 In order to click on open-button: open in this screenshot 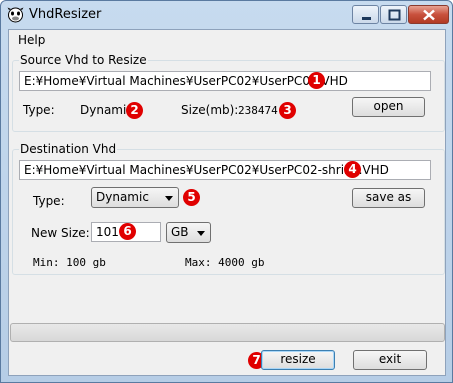, I will do `click(388, 107)`.